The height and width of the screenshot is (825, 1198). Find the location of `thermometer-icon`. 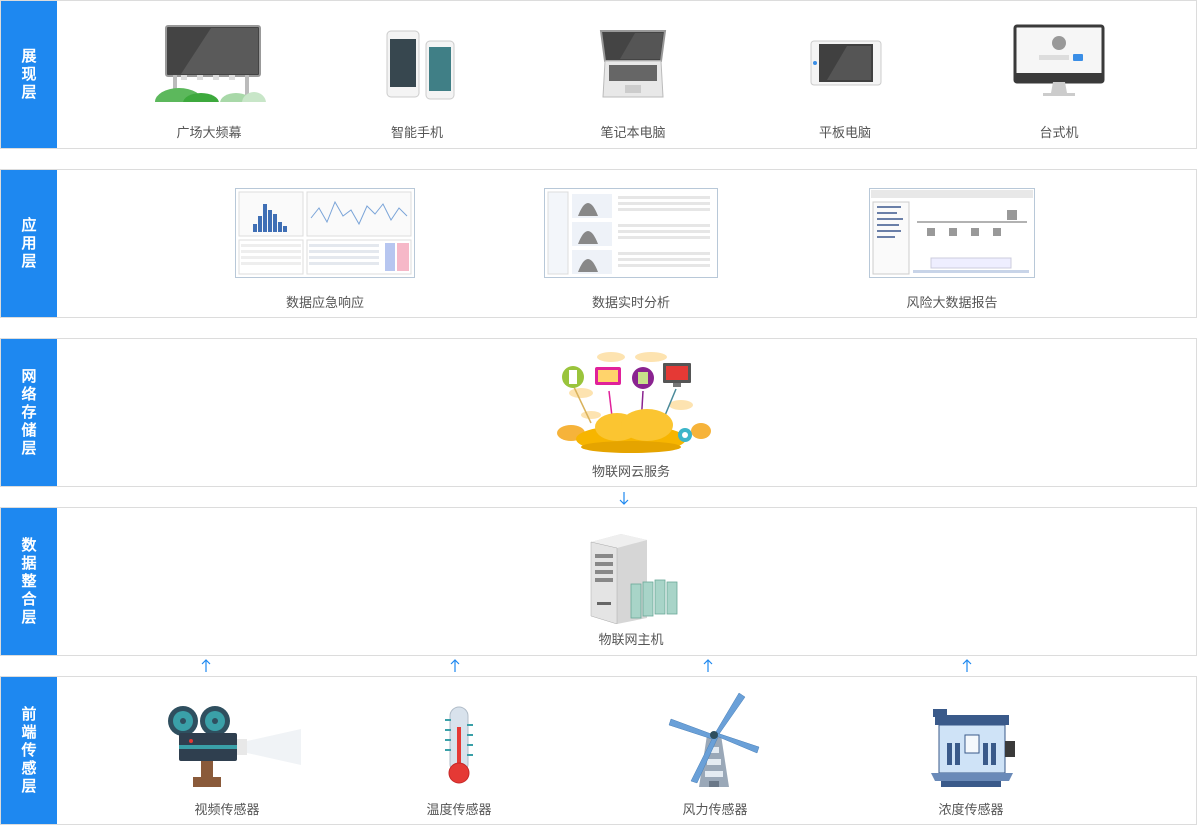

thermometer-icon is located at coordinates (459, 745).